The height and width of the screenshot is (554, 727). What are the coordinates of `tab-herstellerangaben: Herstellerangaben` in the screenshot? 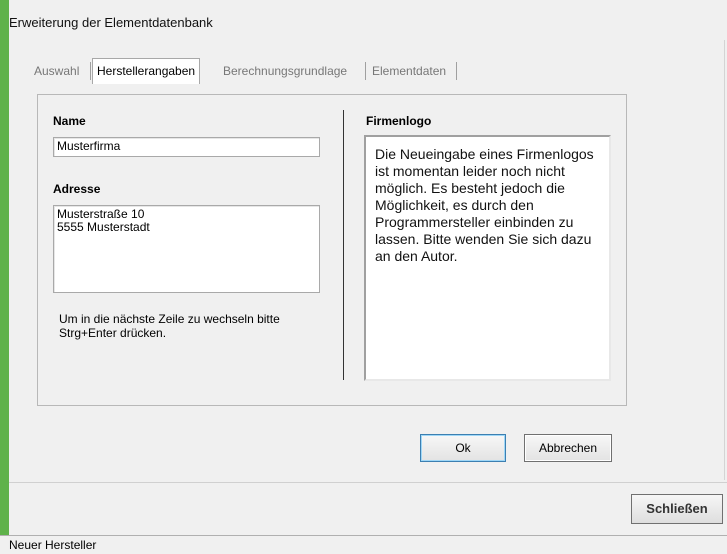 It's located at (146, 71).